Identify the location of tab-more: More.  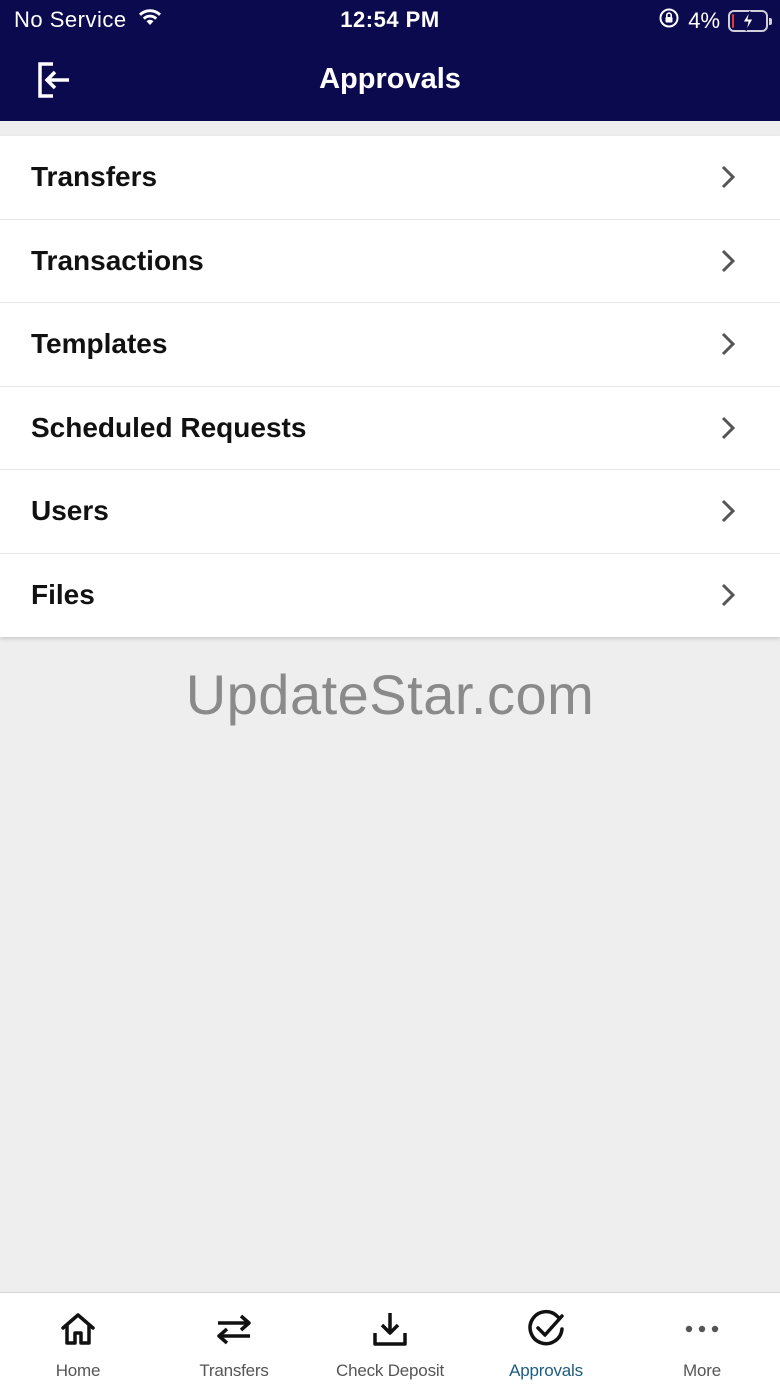
(702, 1340).